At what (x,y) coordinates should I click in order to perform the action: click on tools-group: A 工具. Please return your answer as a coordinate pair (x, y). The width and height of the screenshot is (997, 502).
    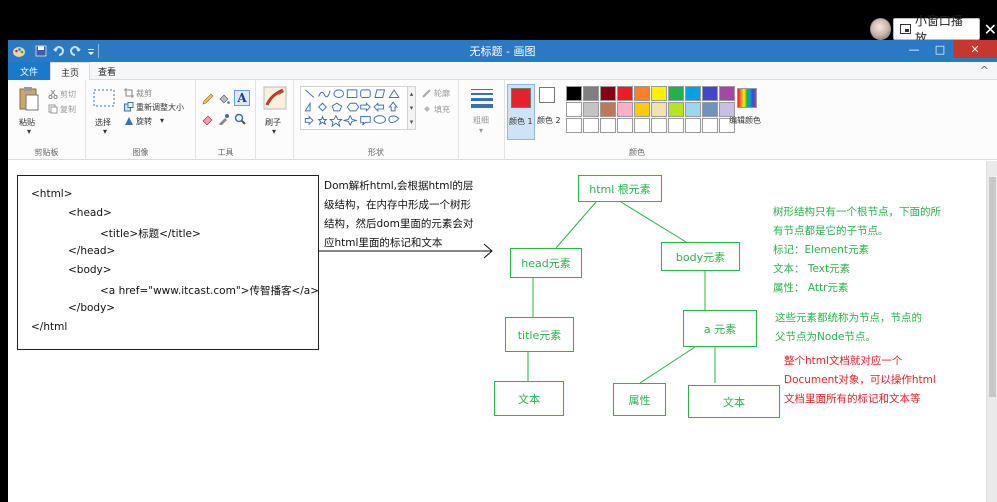
    Looking at the image, I should click on (226, 120).